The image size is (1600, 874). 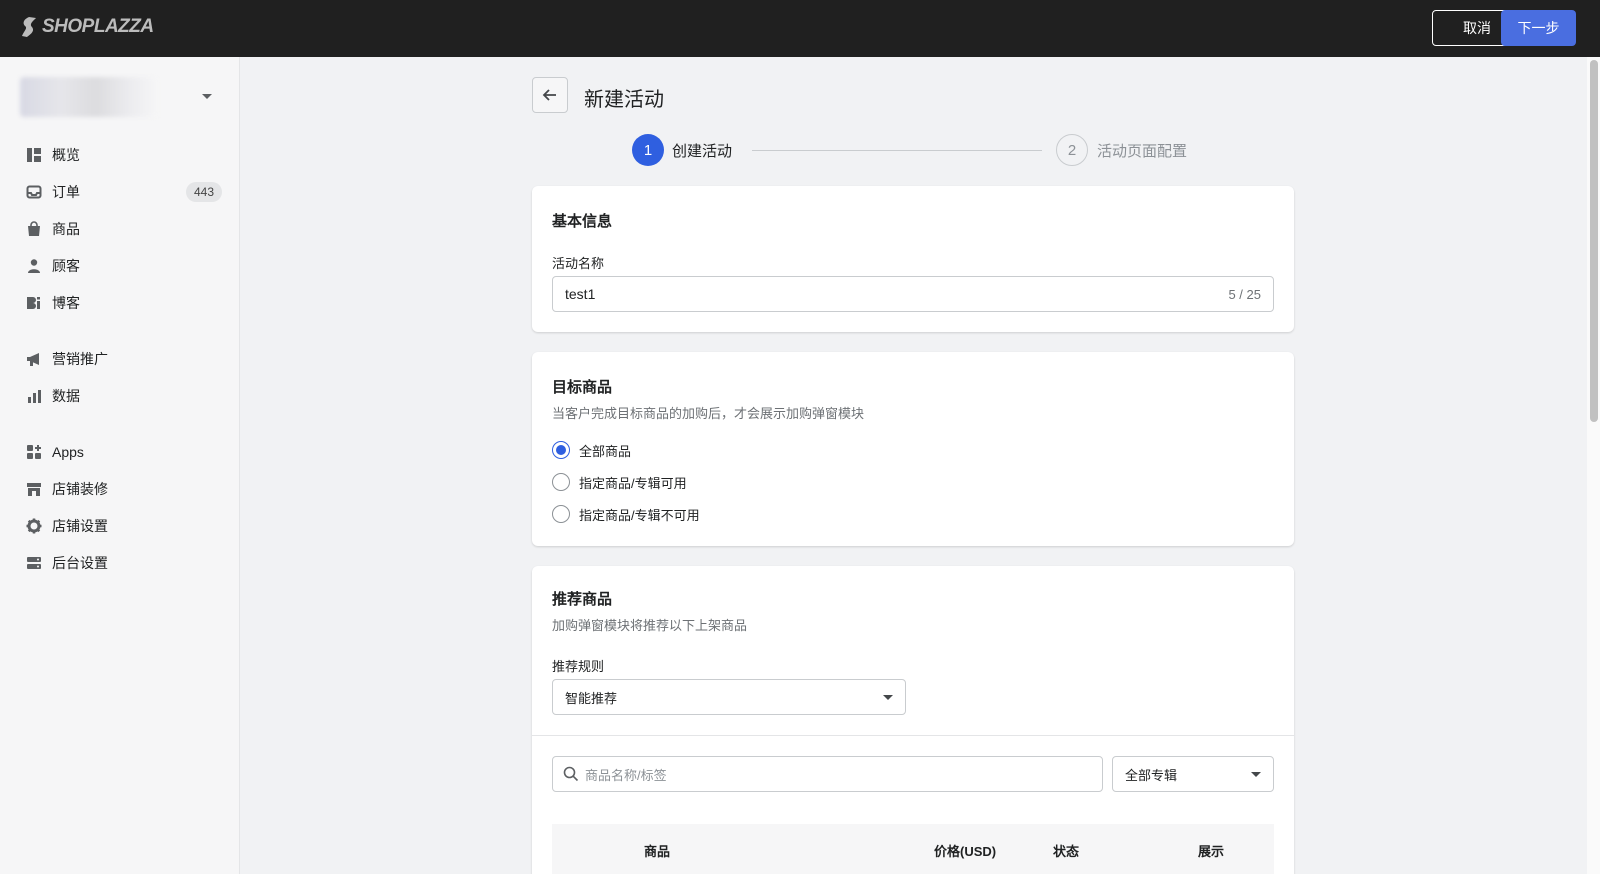 I want to click on sidebar-item-label: 营销推广, so click(x=80, y=359).